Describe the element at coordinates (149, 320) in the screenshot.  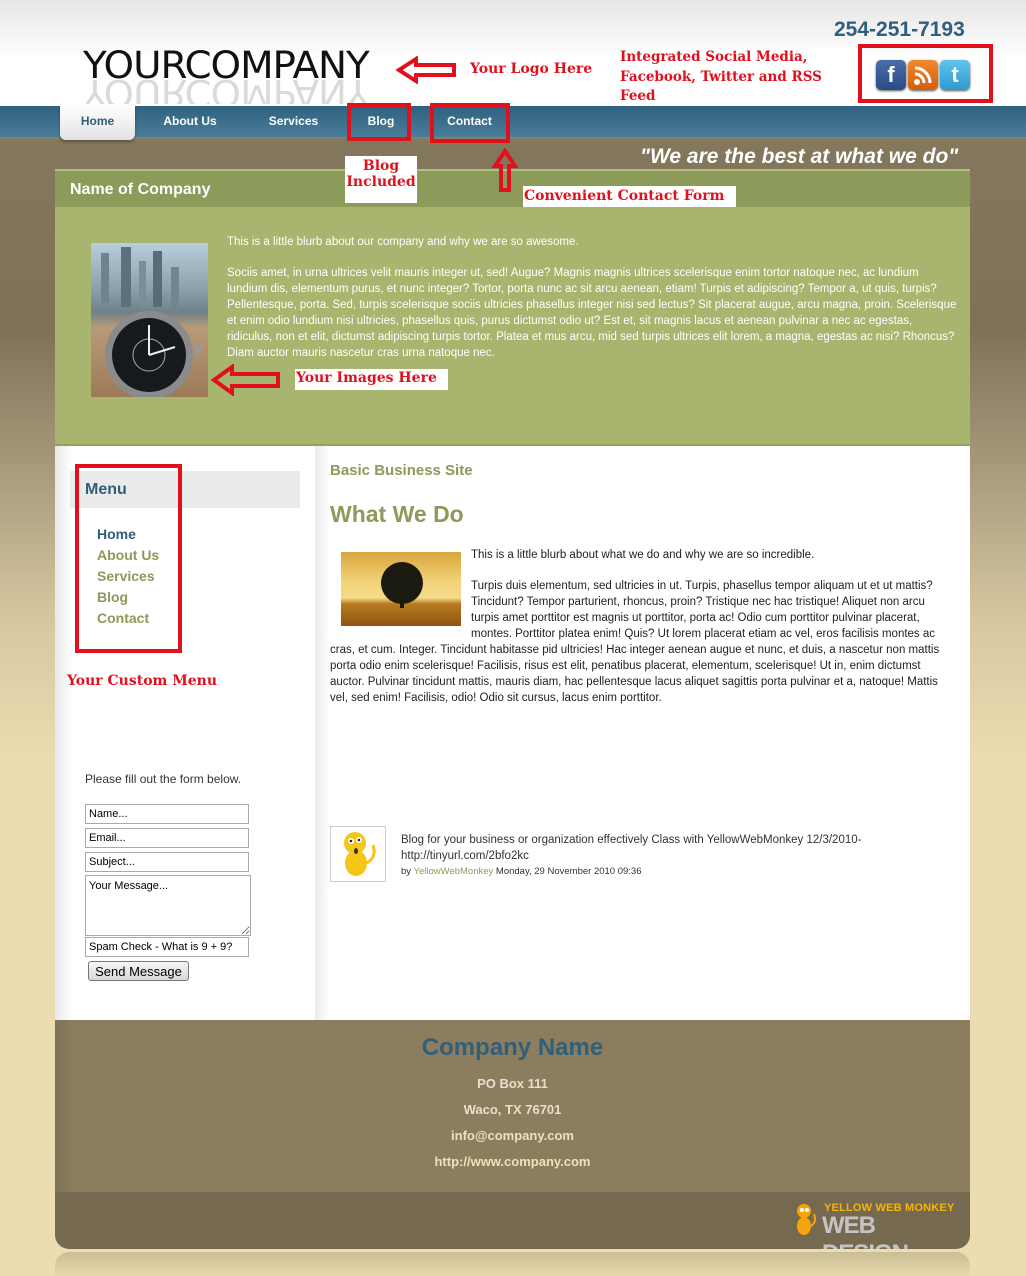
I see `watch-photo` at that location.